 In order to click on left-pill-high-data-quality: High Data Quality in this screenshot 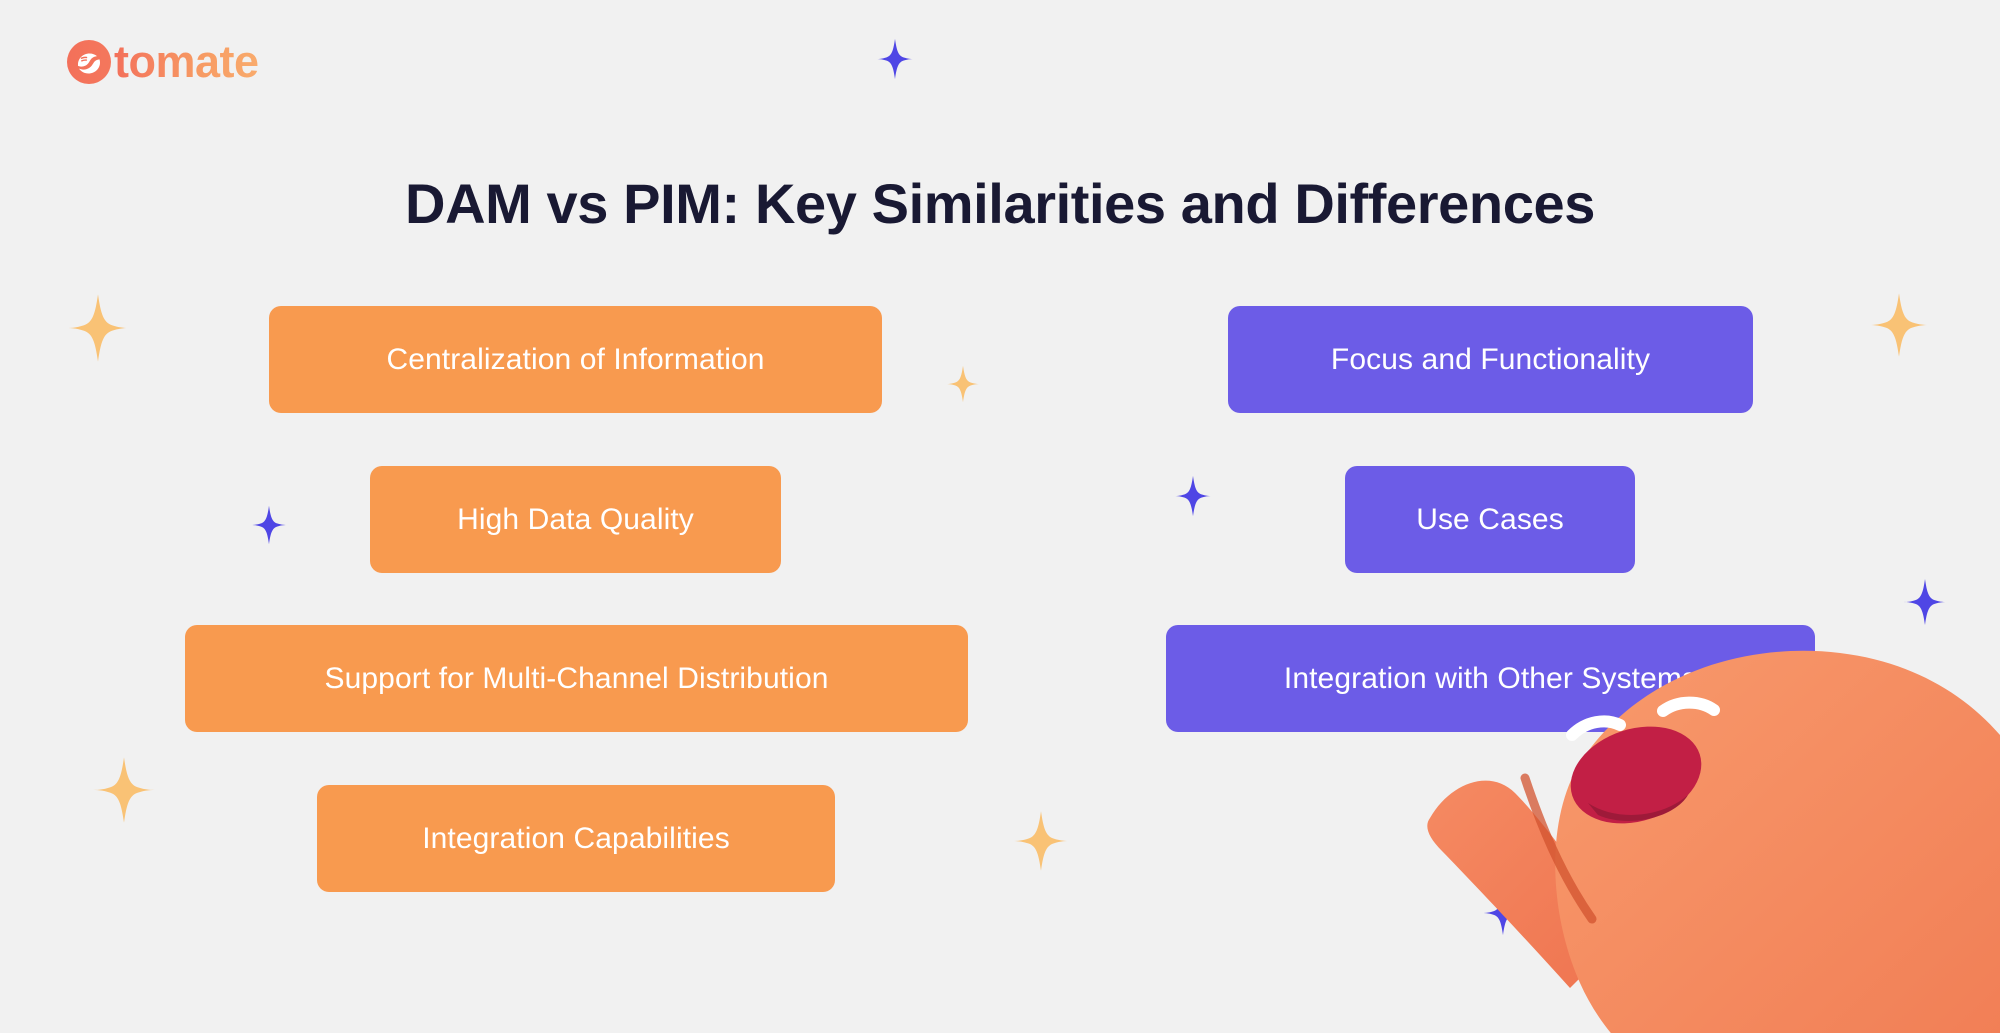, I will do `click(575, 519)`.